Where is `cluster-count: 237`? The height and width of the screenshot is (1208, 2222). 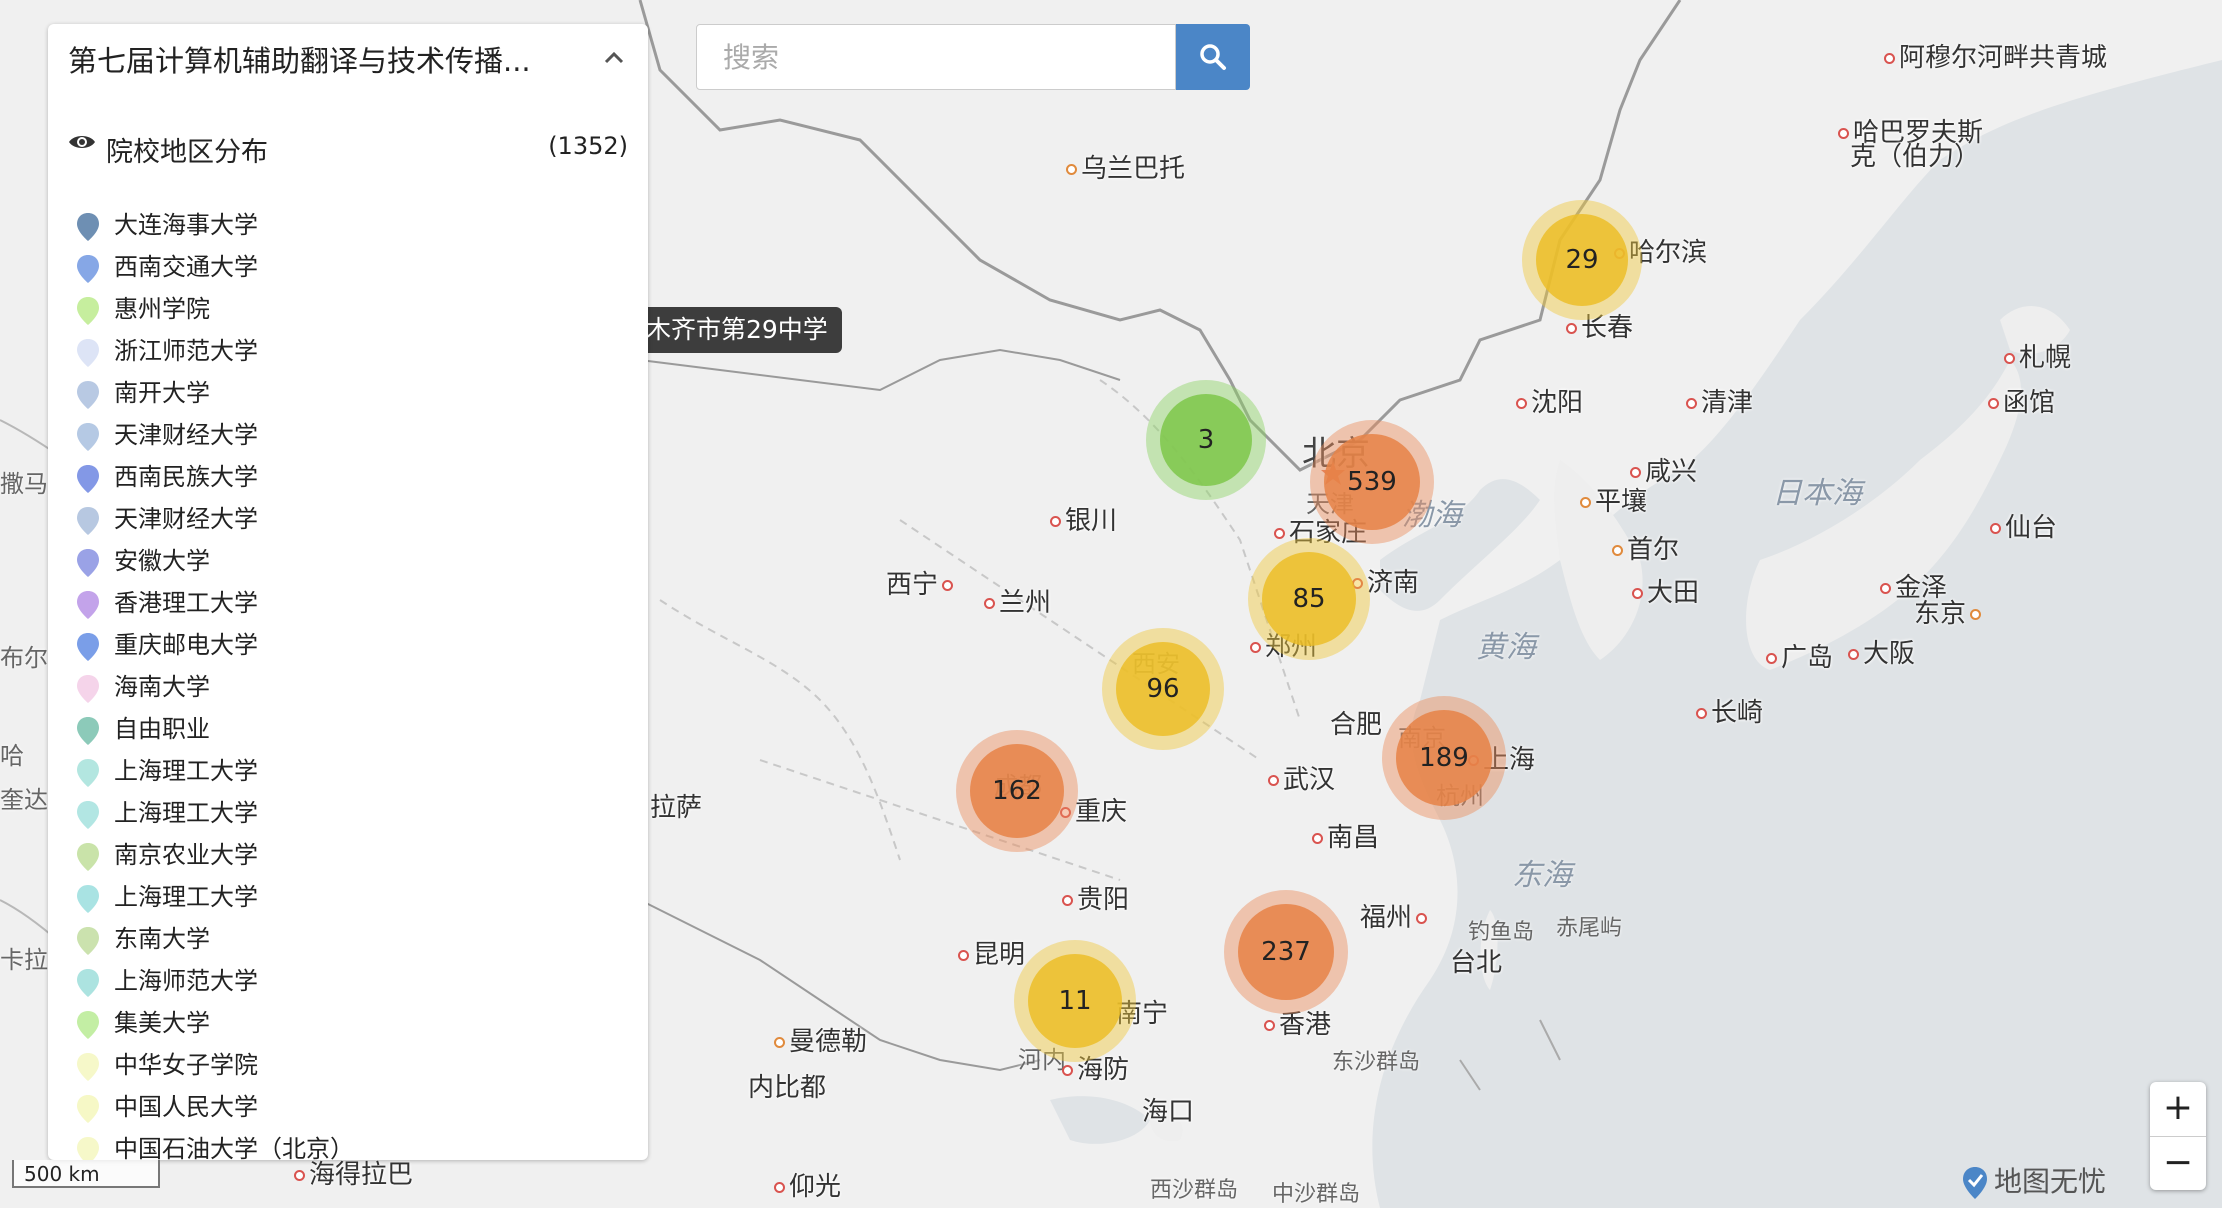
cluster-count: 237 is located at coordinates (1286, 952).